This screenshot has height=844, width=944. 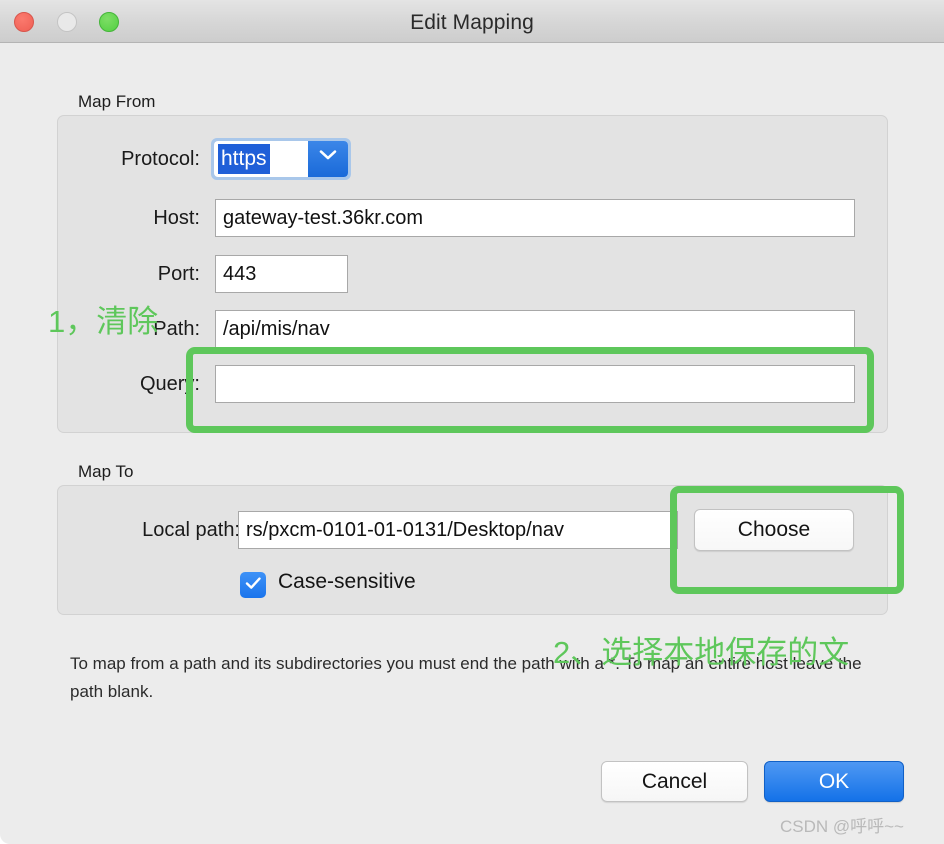 I want to click on case-sensitive-label: Case-sensitive, so click(x=347, y=581).